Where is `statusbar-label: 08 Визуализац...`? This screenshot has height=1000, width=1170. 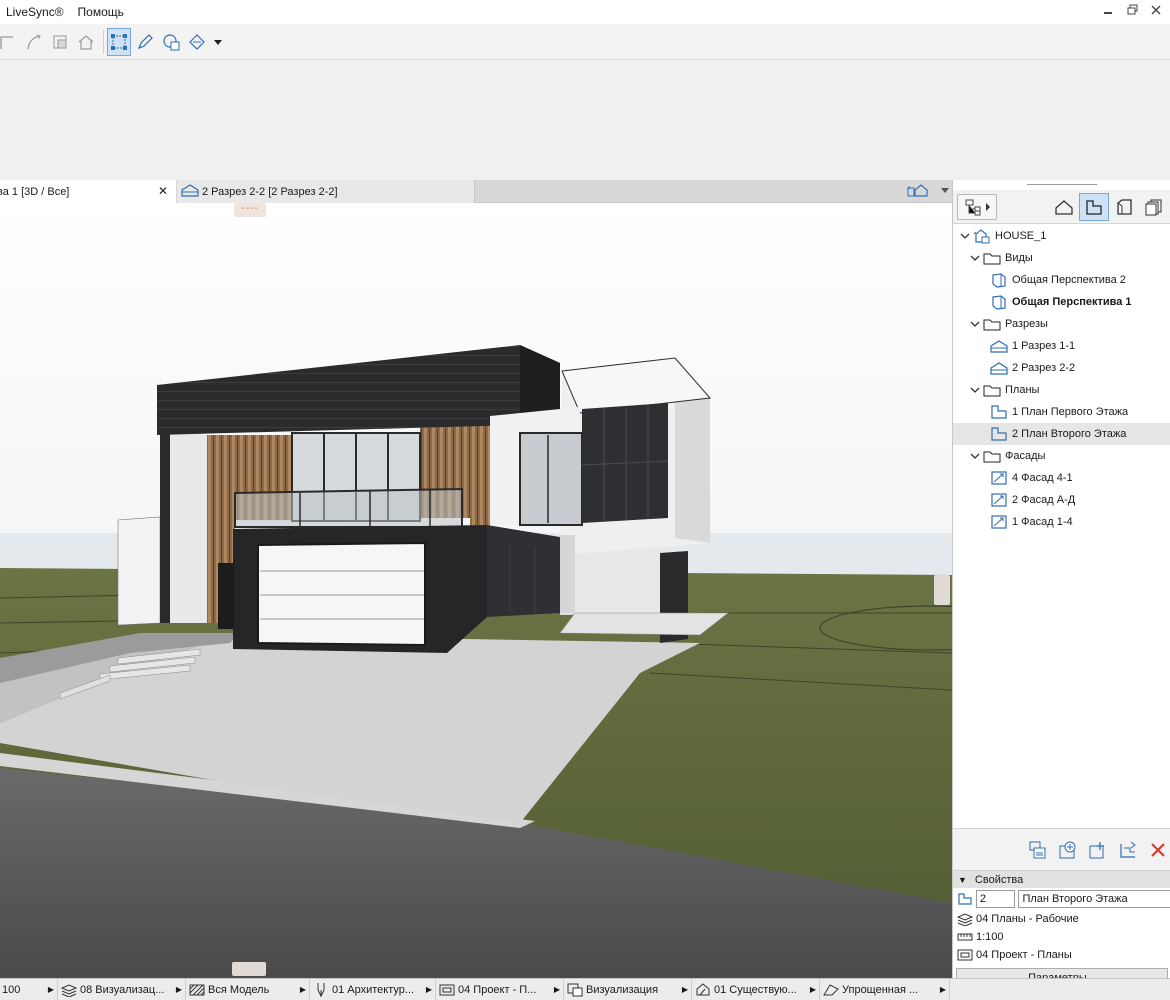 statusbar-label: 08 Визуализац... is located at coordinates (122, 989).